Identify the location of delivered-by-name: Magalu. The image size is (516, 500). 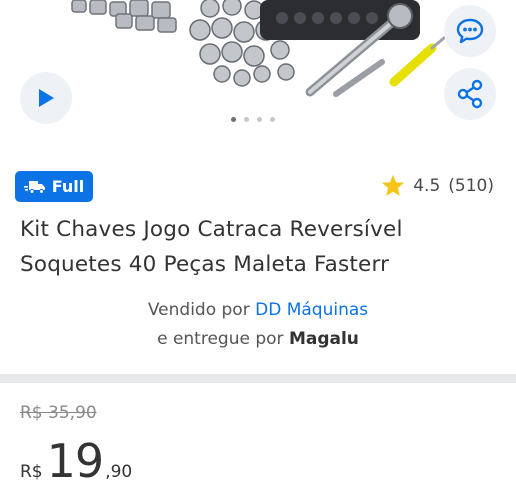
(323, 339).